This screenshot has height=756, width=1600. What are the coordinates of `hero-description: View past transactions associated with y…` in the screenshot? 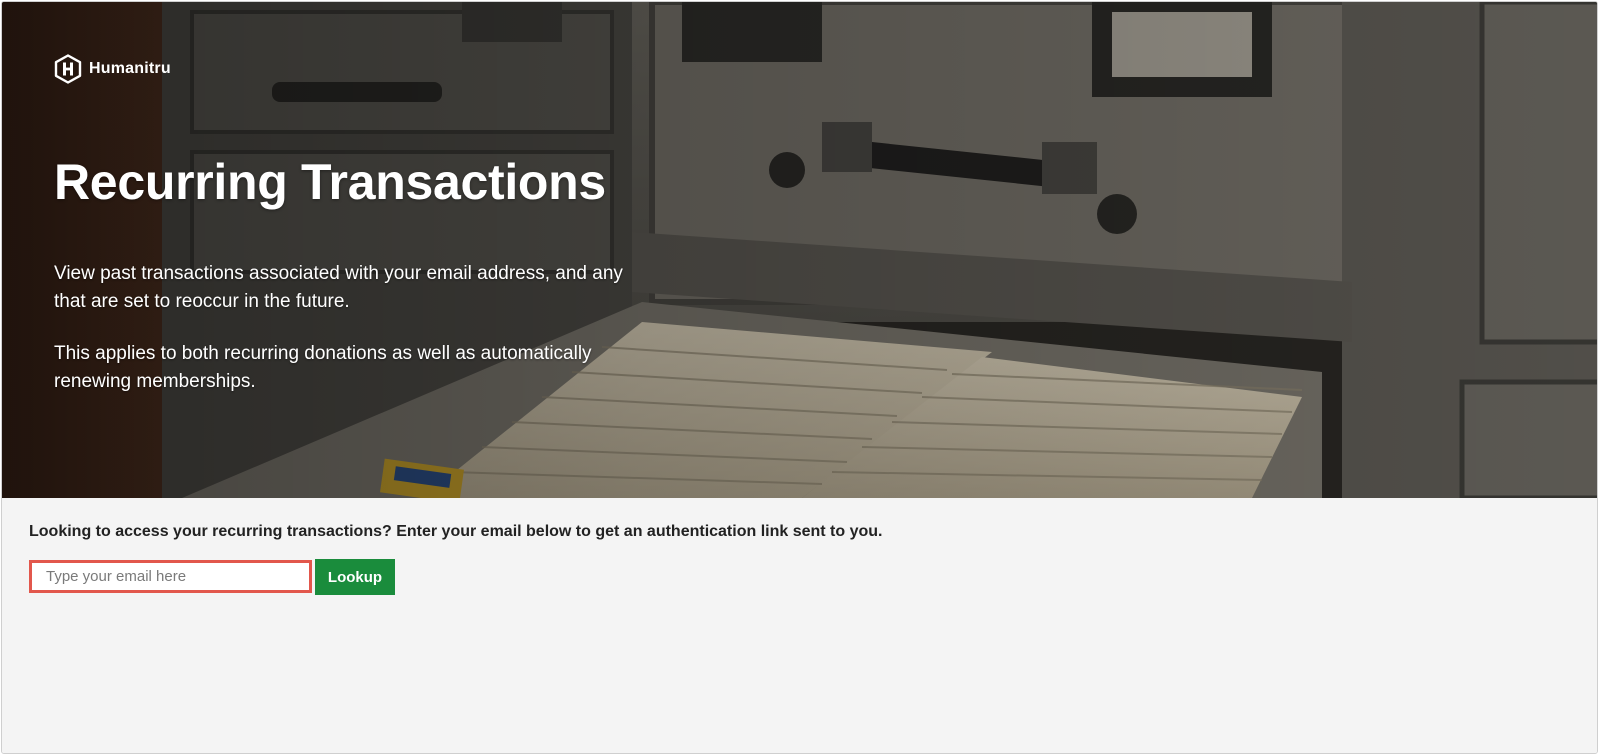 It's located at (338, 287).